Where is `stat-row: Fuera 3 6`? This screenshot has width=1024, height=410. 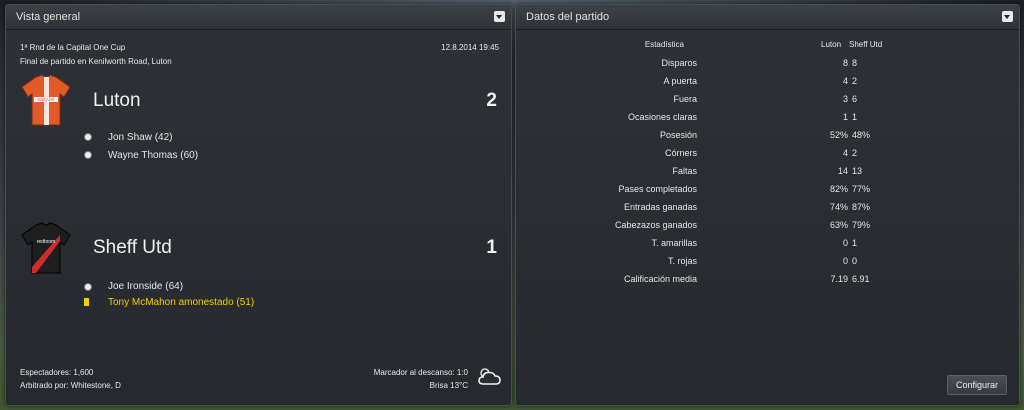 stat-row: Fuera 3 6 is located at coordinates (767, 99).